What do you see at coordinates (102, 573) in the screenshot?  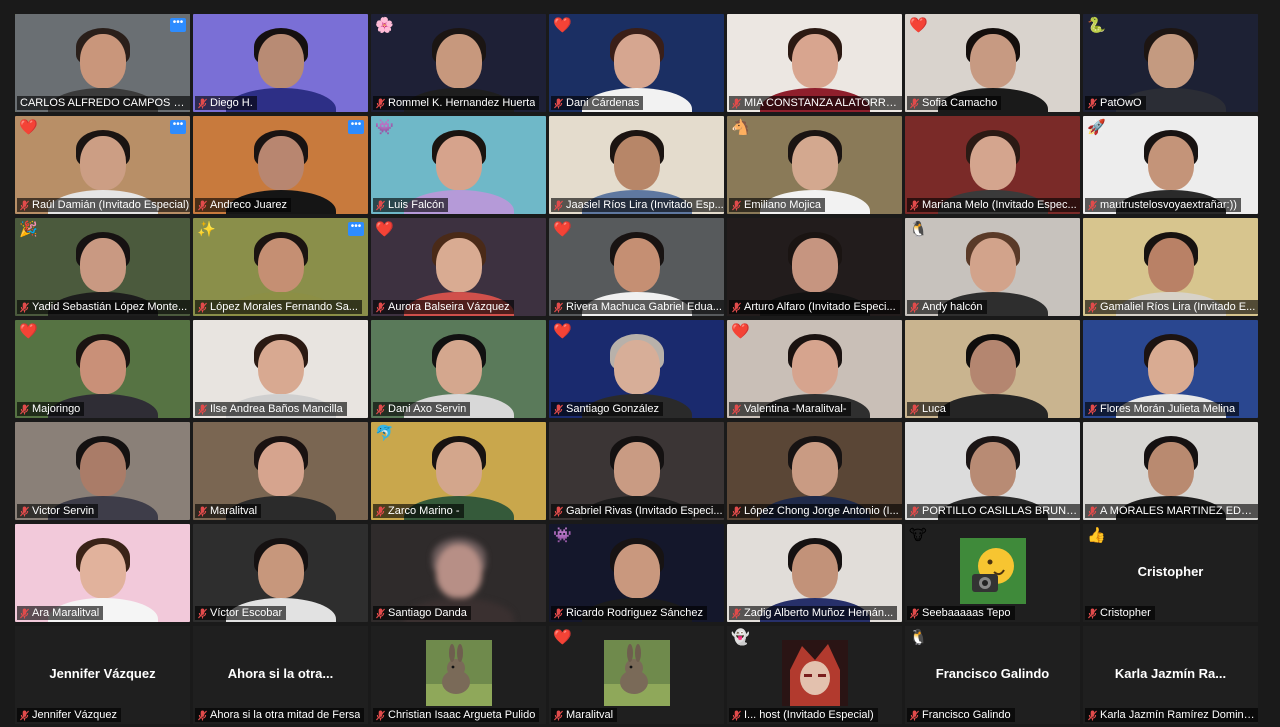 I see `participant-tile: Ara Maralitval` at bounding box center [102, 573].